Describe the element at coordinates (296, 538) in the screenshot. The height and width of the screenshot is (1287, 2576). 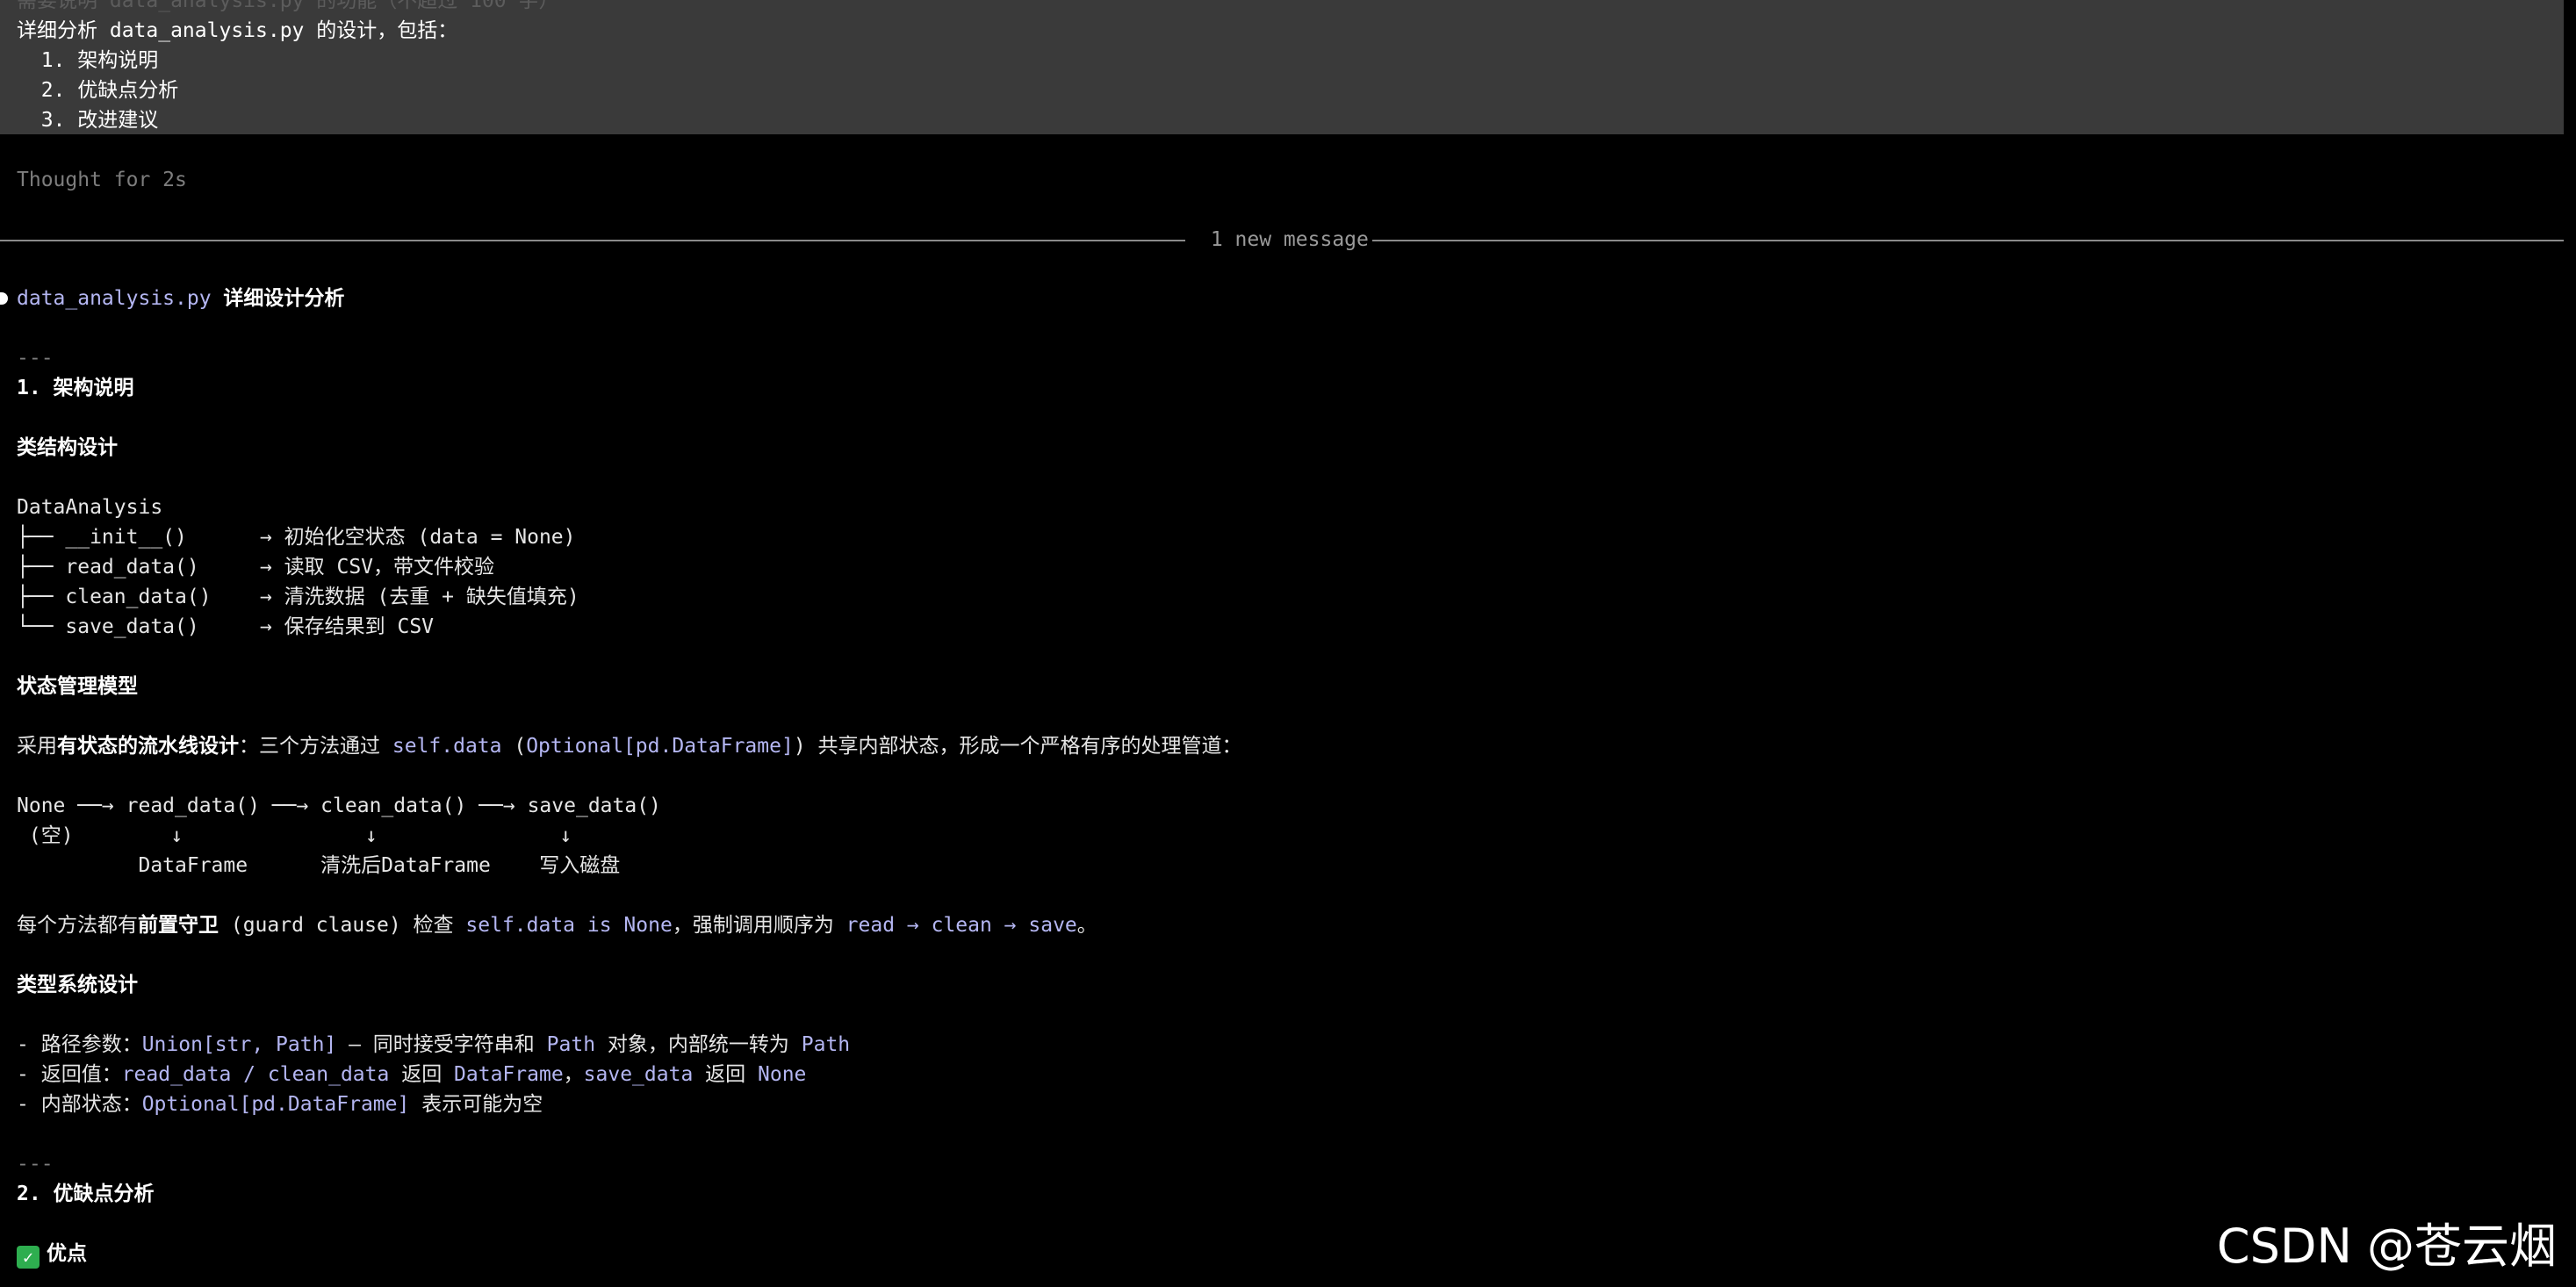
I see `class-tree-item: ├── __init__() → 初始化空状态 (data = None)` at that location.